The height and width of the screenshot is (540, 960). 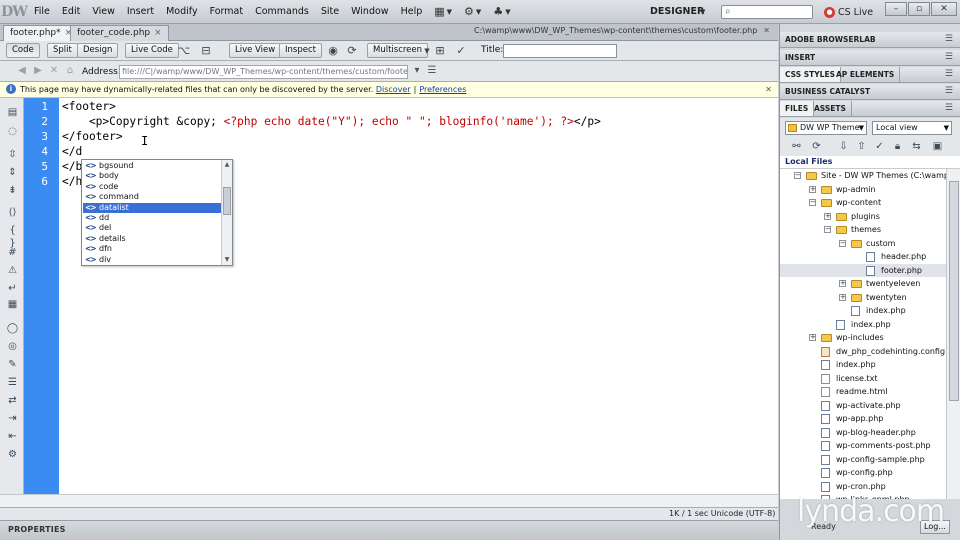 I want to click on tree-row: header.php, so click(x=863, y=257).